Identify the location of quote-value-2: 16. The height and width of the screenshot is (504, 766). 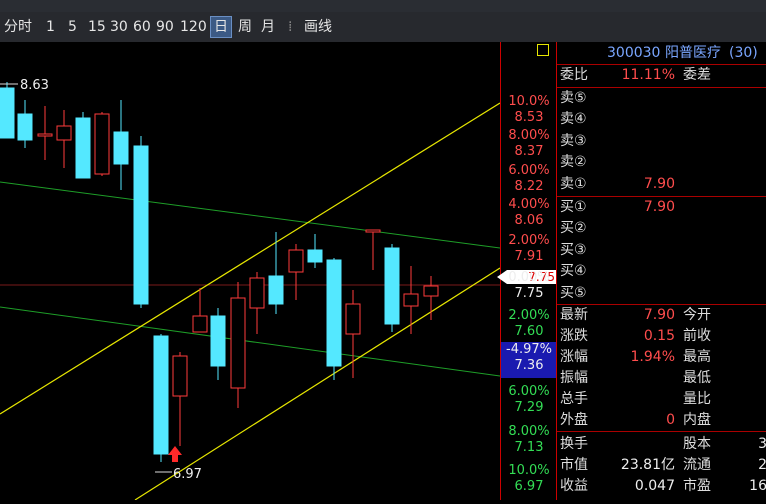
(757, 486).